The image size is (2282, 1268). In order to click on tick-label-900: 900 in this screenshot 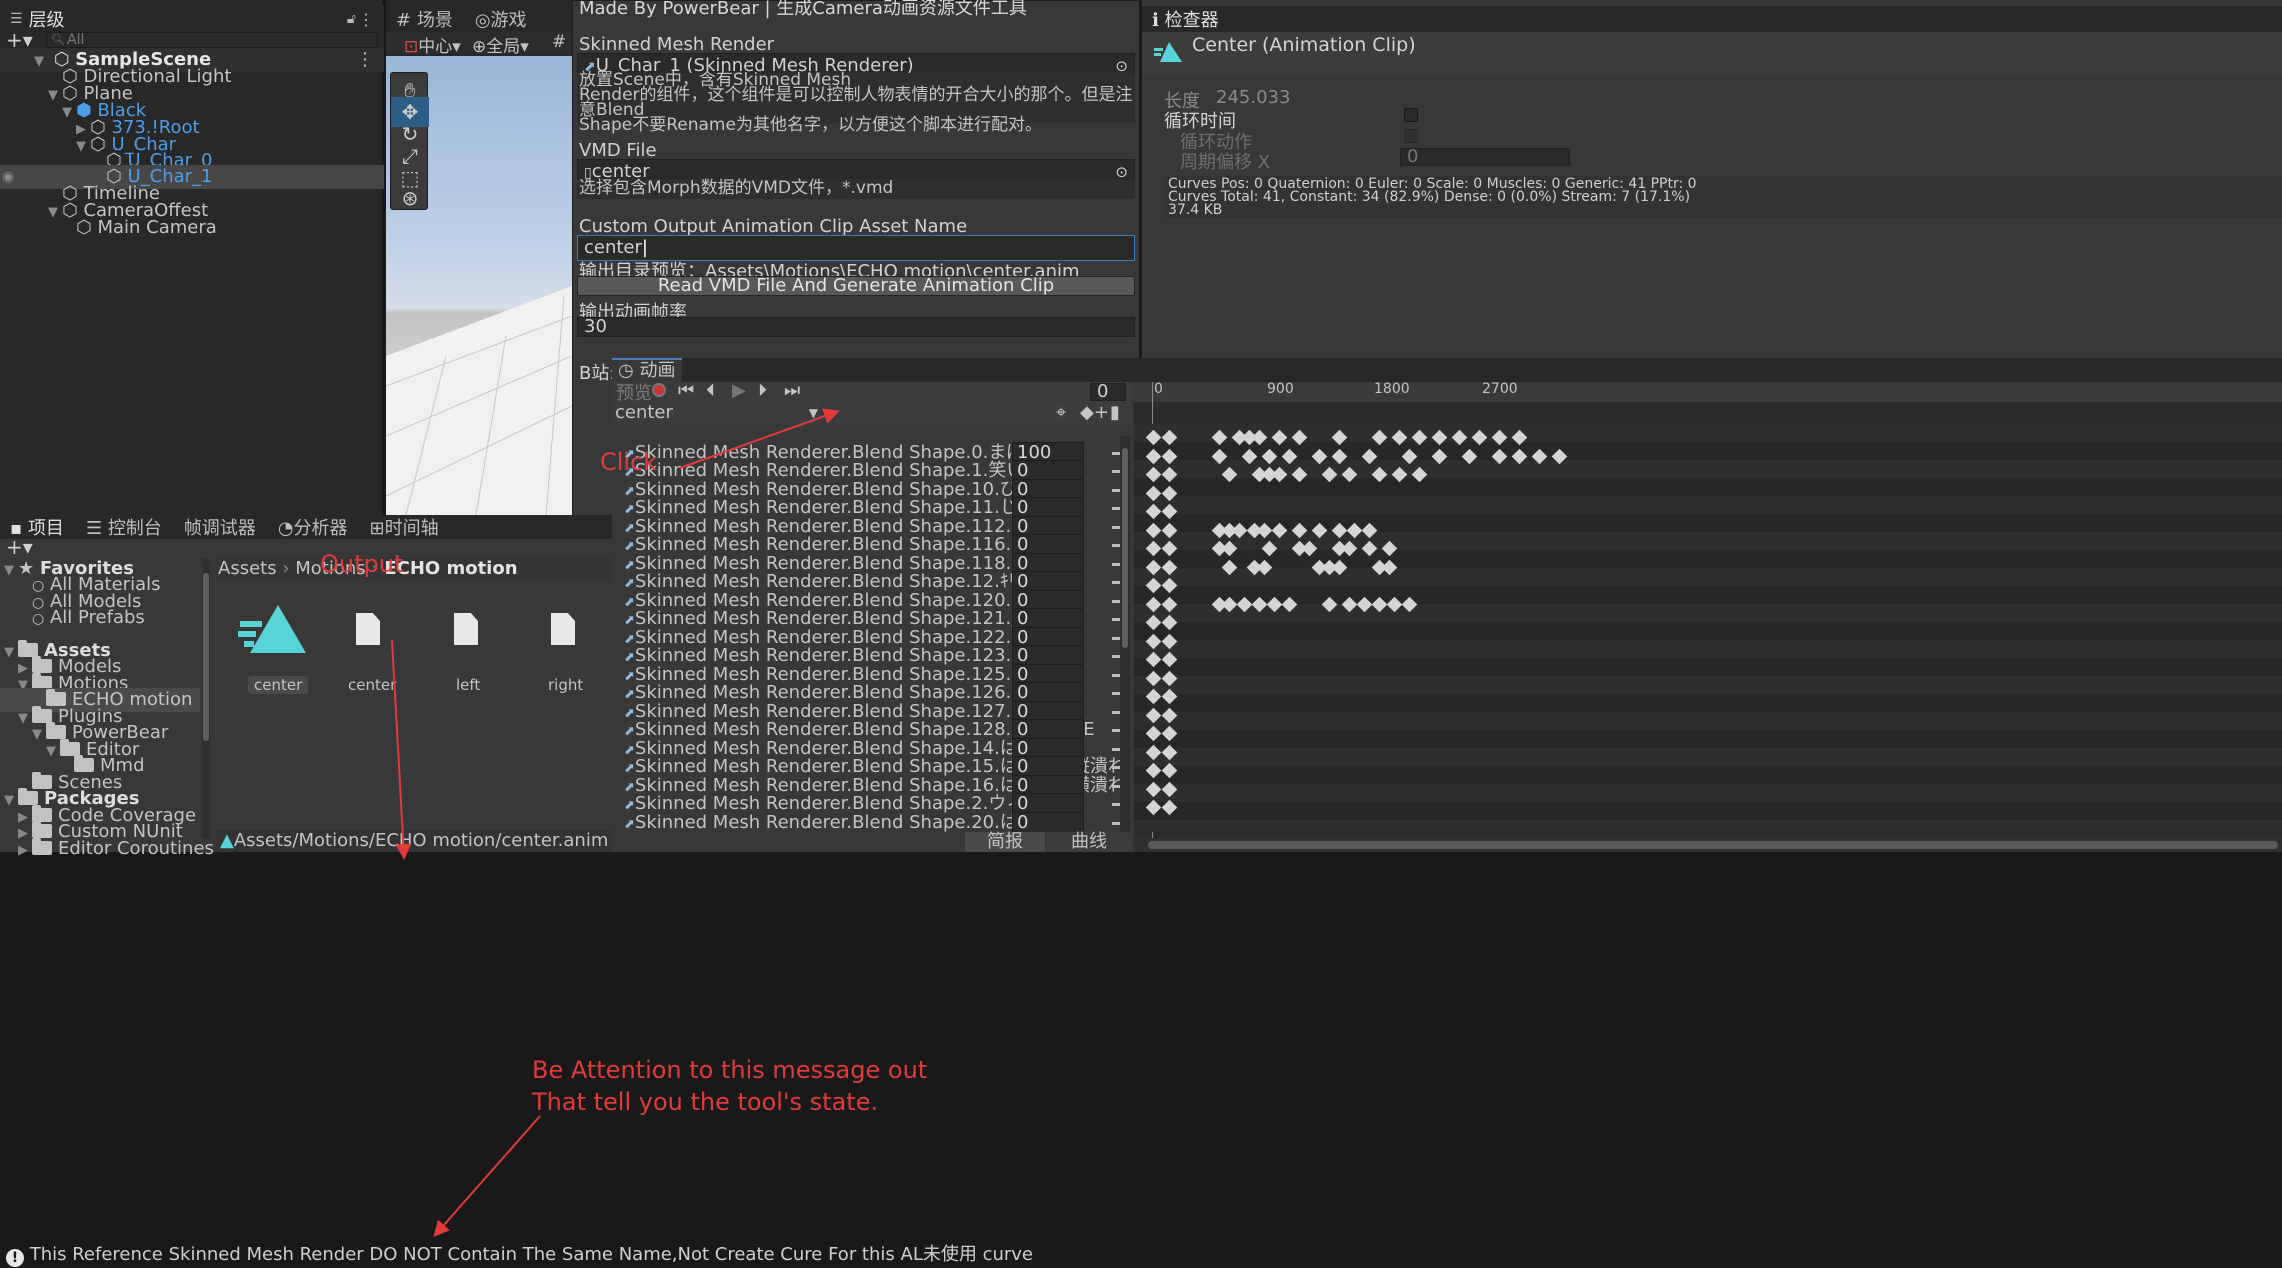, I will do `click(1280, 389)`.